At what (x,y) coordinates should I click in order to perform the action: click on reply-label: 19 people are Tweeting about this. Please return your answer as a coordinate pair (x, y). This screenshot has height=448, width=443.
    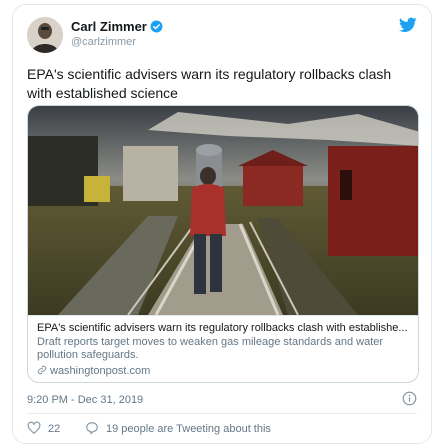
    Looking at the image, I should click on (188, 429).